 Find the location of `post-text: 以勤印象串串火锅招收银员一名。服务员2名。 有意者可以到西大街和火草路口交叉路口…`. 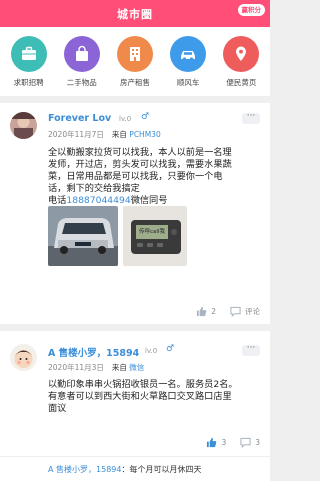

post-text: 以勤印象串串火锅招收银员一名。服务员2名。 有意者可以到西大街和火草路口交叉路口… is located at coordinates (152, 397).